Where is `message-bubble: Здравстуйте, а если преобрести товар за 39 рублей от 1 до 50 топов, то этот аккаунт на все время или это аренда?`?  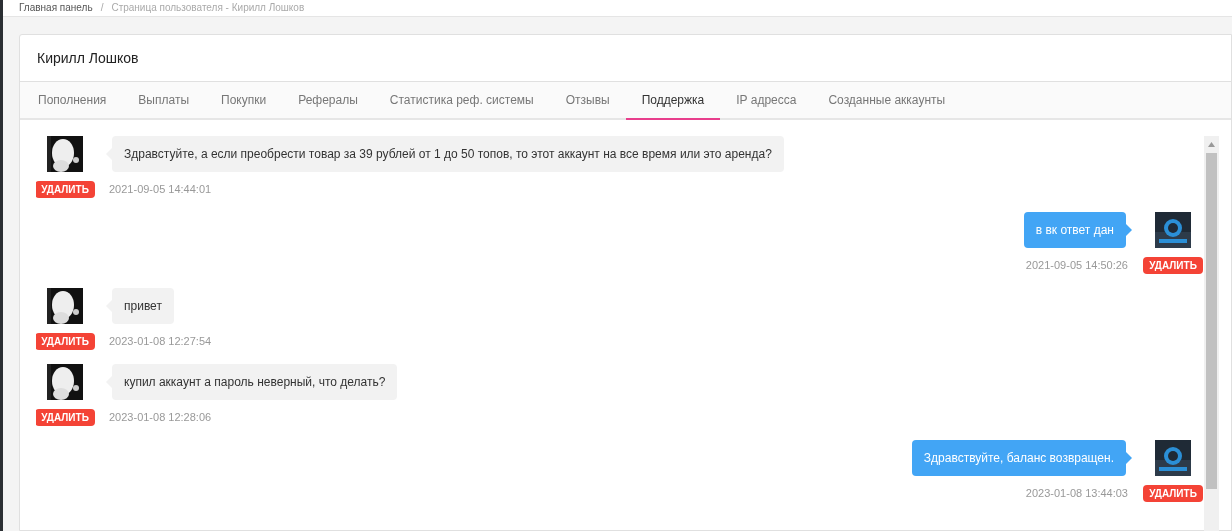 message-bubble: Здравстуйте, а если преобрести товар за 39 рублей от 1 до 50 топов, то этот аккаунт на все время или это аренда? is located at coordinates (448, 154).